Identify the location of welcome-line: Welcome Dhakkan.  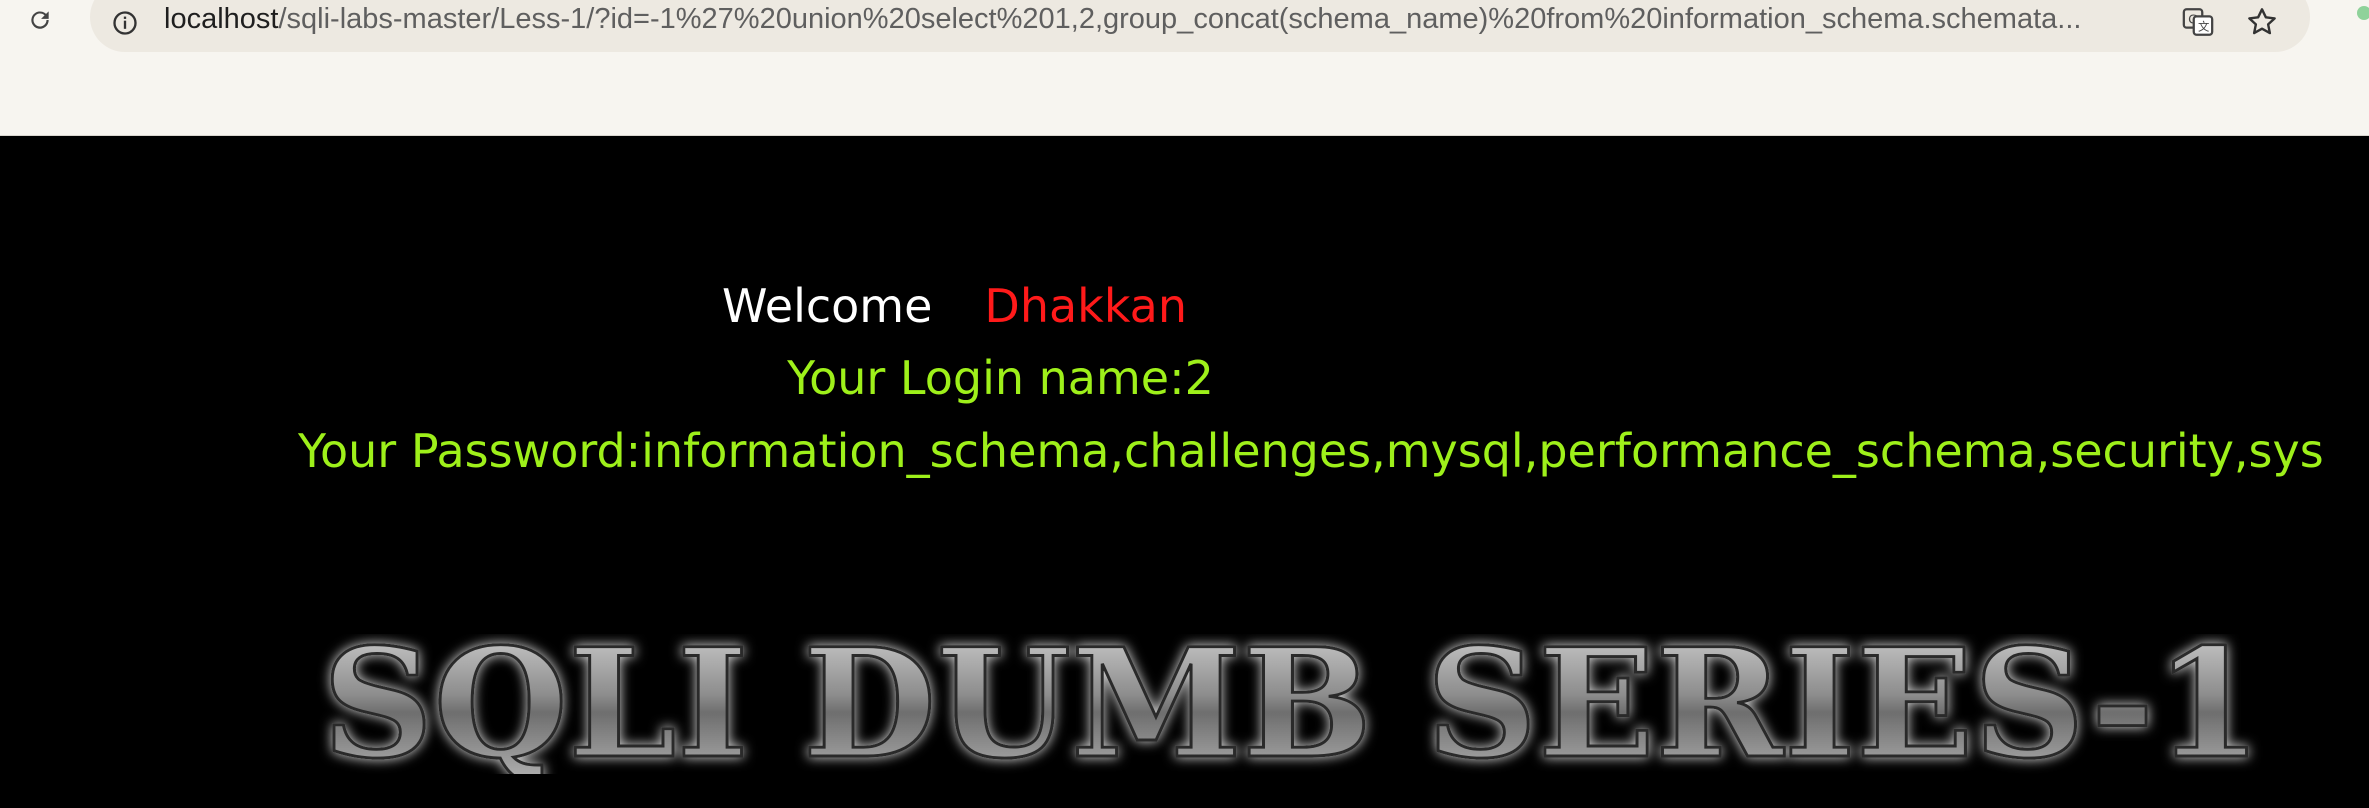
(1069, 306).